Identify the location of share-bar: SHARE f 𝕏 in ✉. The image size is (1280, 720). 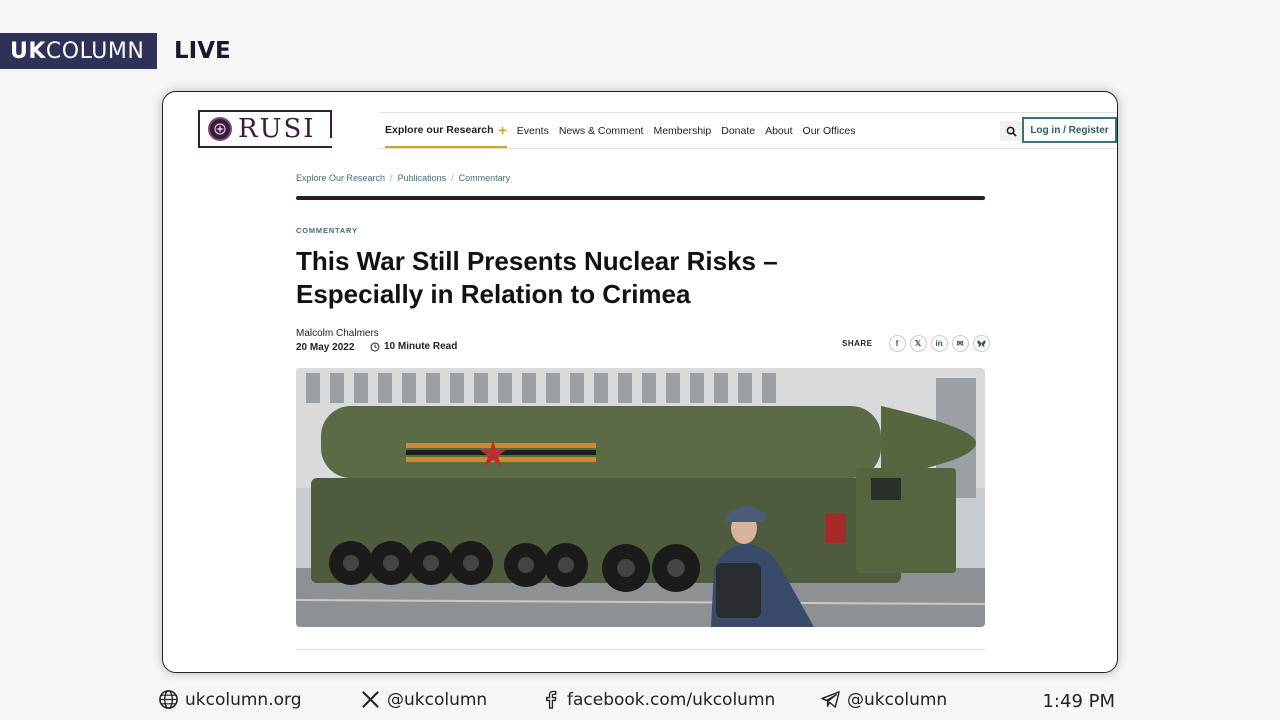
(916, 343).